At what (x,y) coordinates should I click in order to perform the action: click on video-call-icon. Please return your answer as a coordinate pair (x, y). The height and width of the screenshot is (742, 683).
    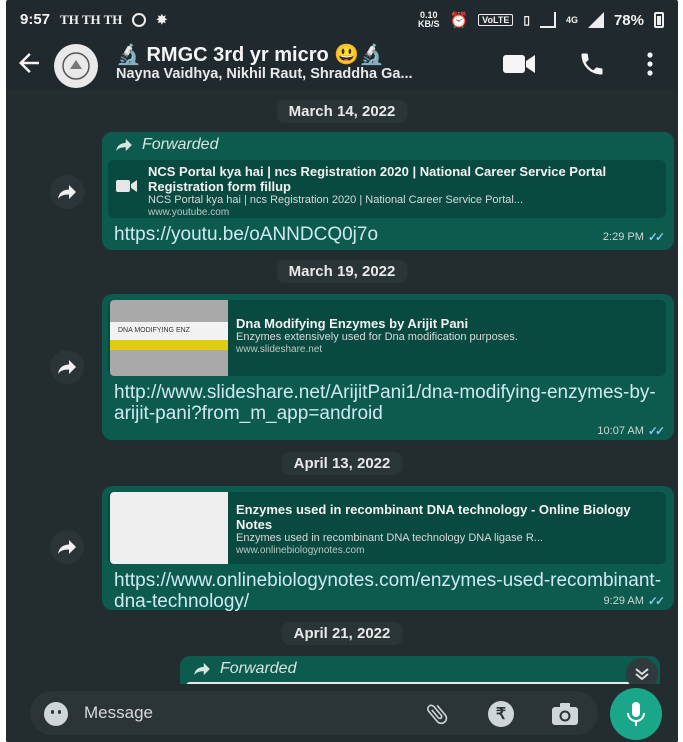
    Looking at the image, I should click on (519, 64).